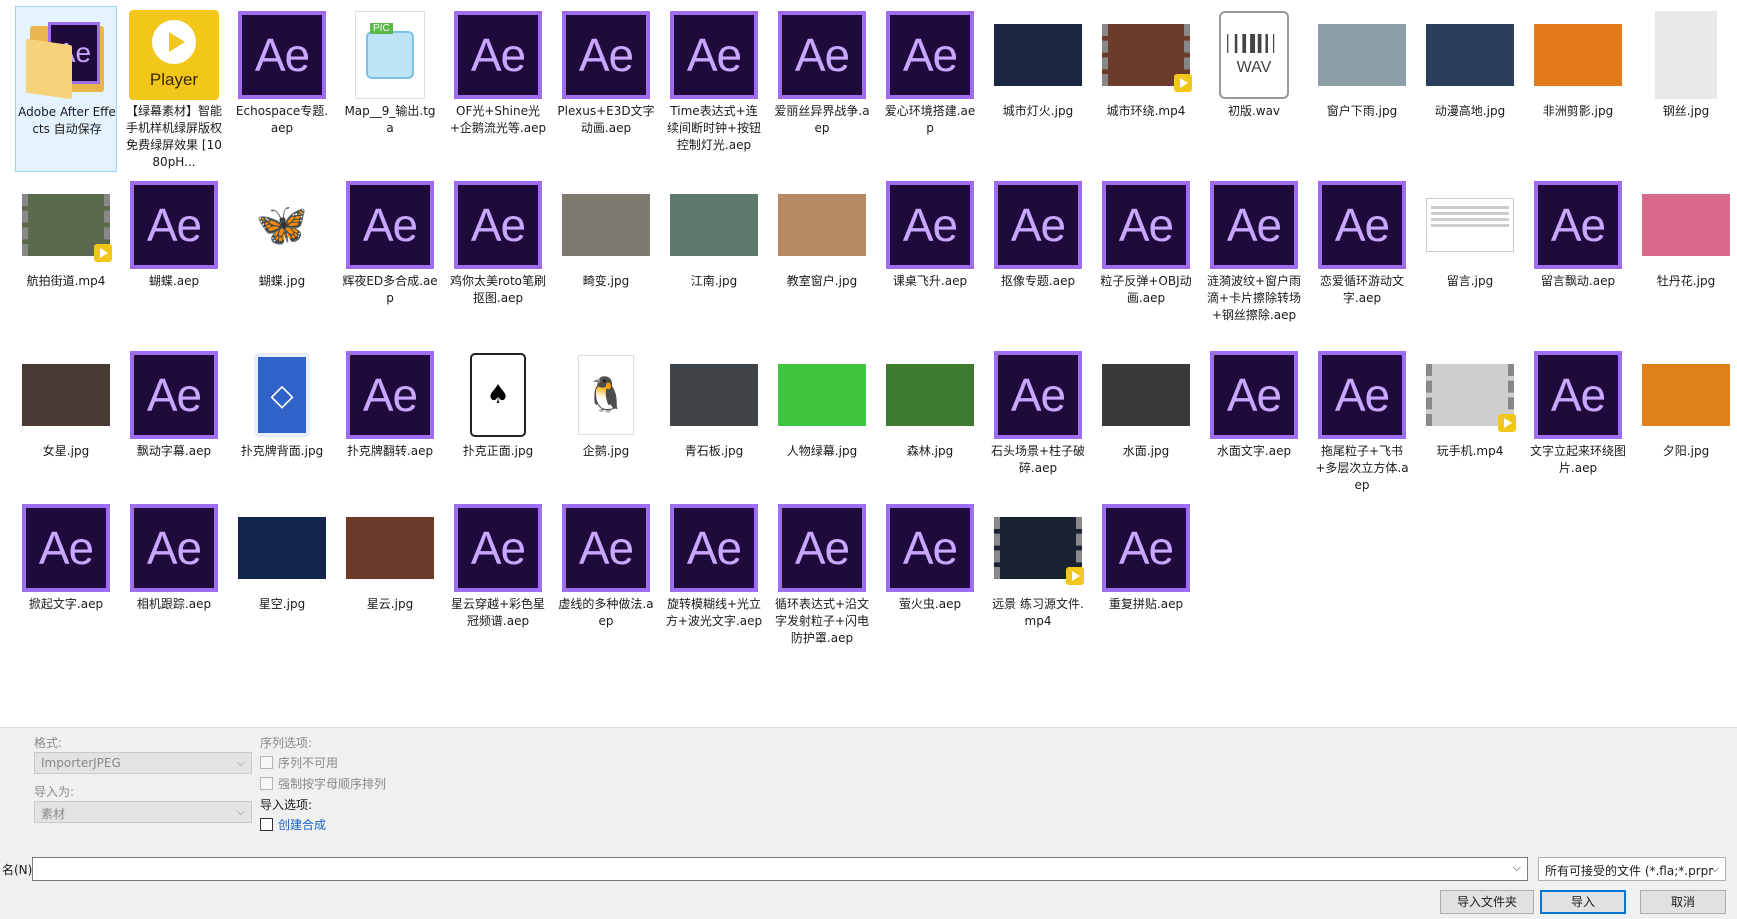  I want to click on file-item: Ae 蝴蝶.aep, so click(174, 259).